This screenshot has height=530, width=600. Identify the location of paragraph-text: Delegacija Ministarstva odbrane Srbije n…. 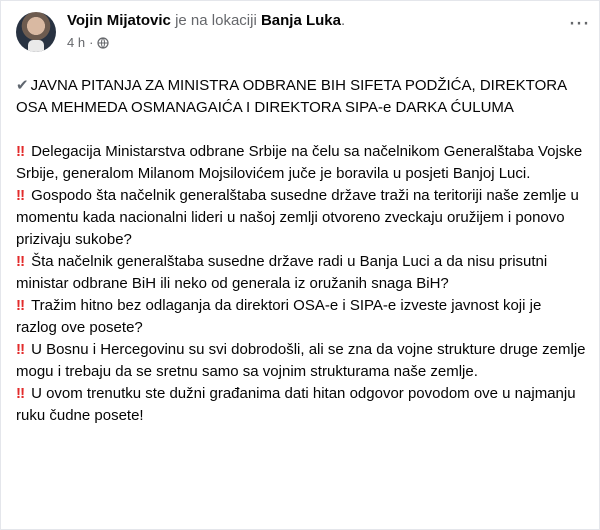
(299, 162).